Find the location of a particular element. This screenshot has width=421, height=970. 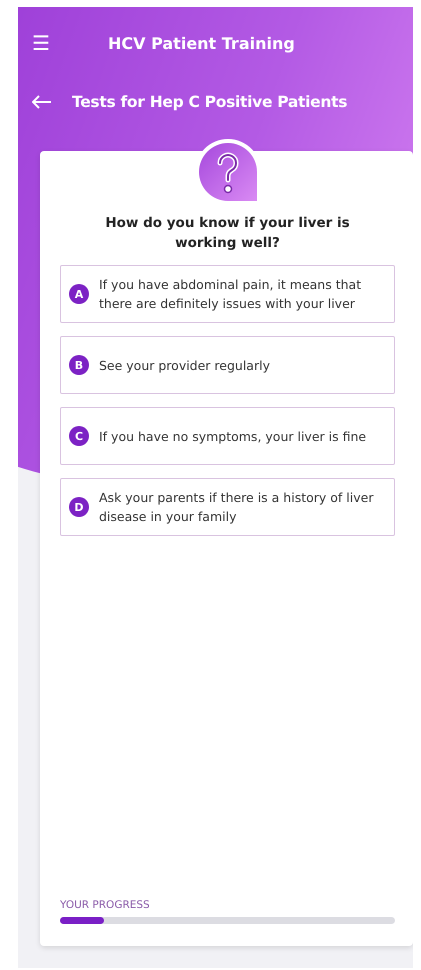

answer-option: D Ask your parents if there is a history of liver disease in your family is located at coordinates (227, 507).